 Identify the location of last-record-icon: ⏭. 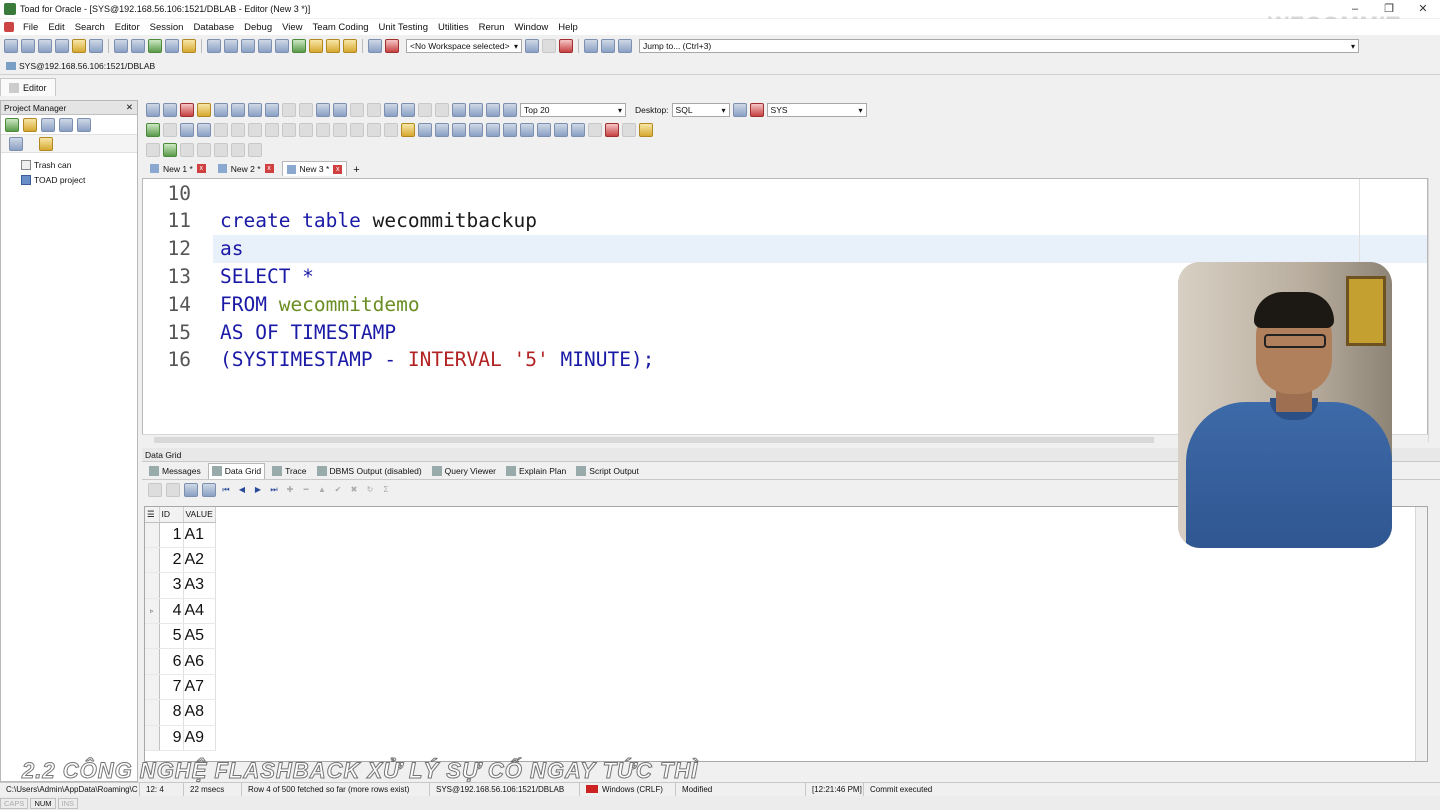
(274, 490).